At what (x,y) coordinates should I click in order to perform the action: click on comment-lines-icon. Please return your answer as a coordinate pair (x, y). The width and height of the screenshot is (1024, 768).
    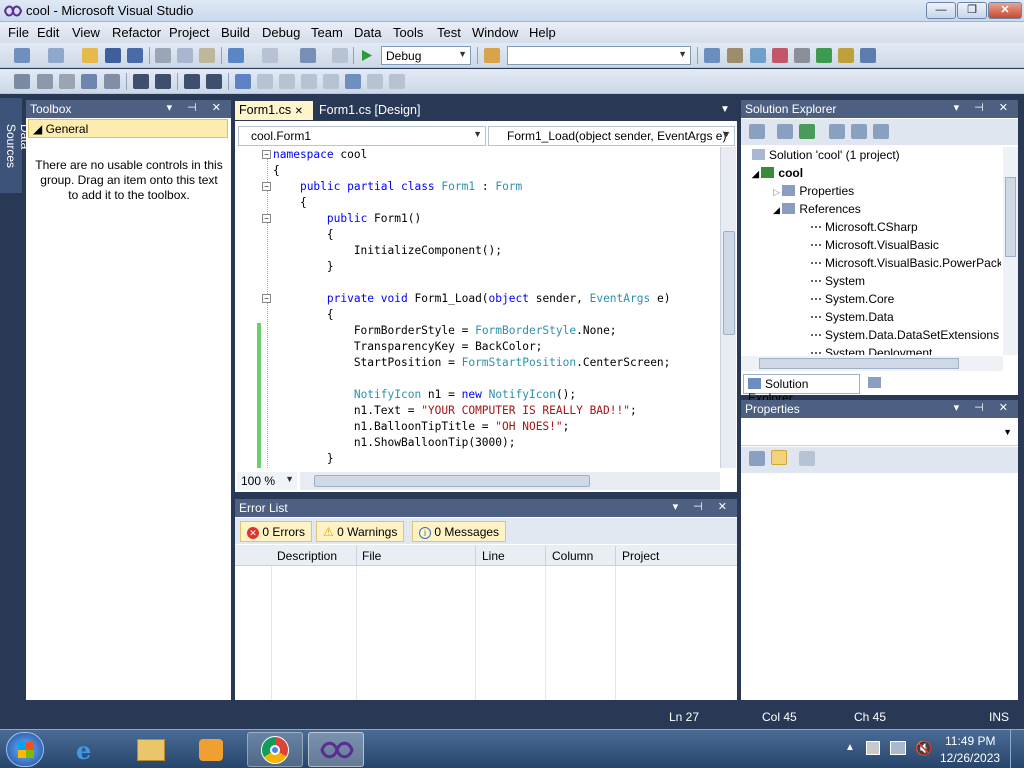
    Looking at the image, I should click on (192, 81).